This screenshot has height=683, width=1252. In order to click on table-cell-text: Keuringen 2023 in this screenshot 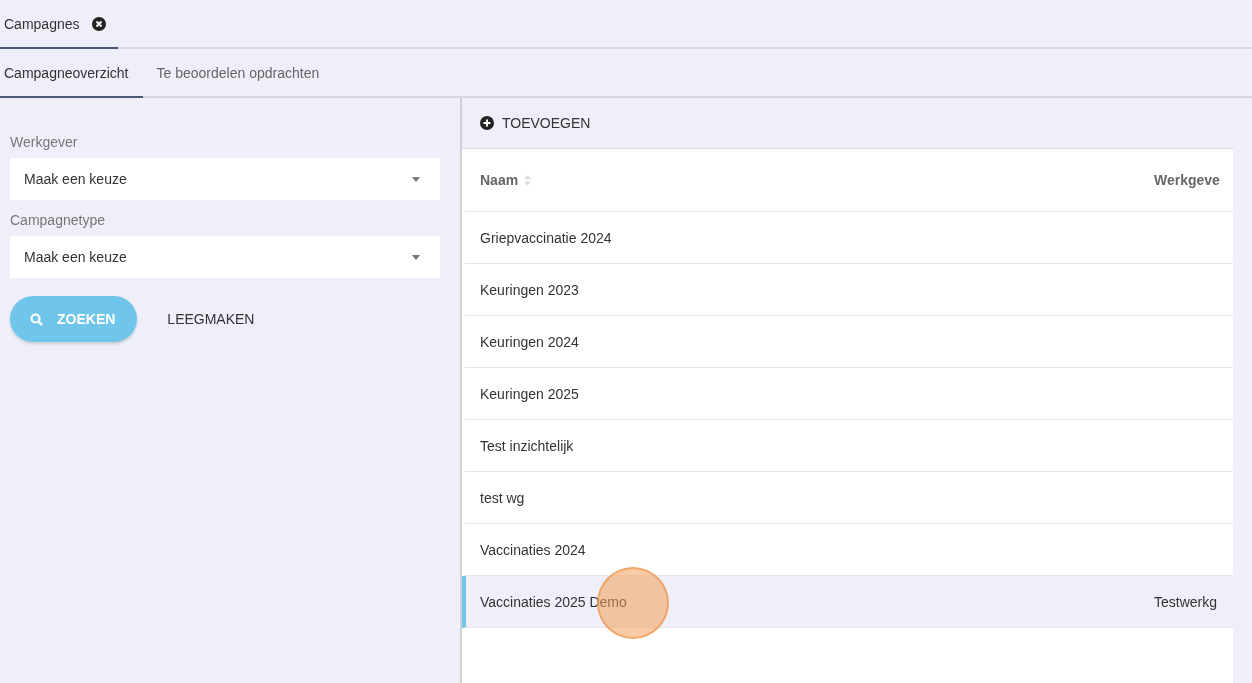, I will do `click(530, 289)`.